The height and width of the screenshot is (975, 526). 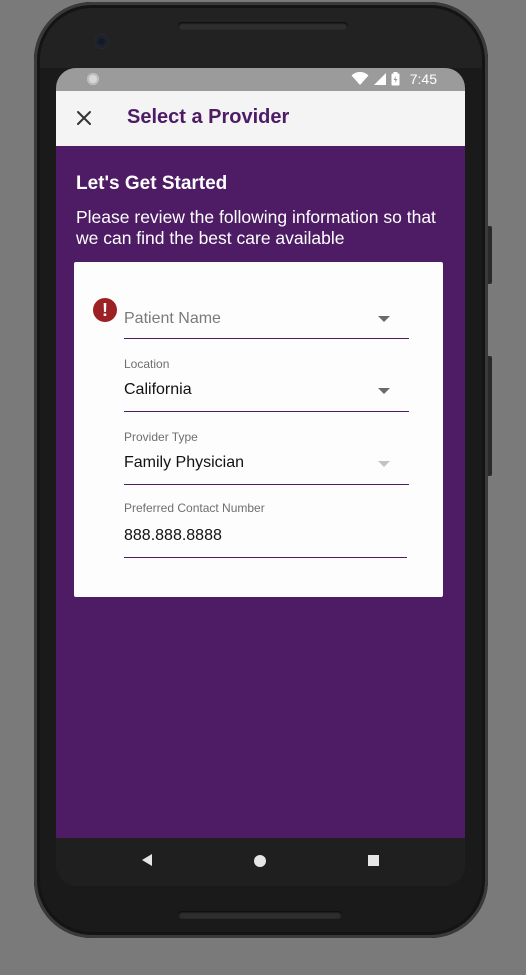 I want to click on provider-type-value: Family Physician, so click(x=184, y=462).